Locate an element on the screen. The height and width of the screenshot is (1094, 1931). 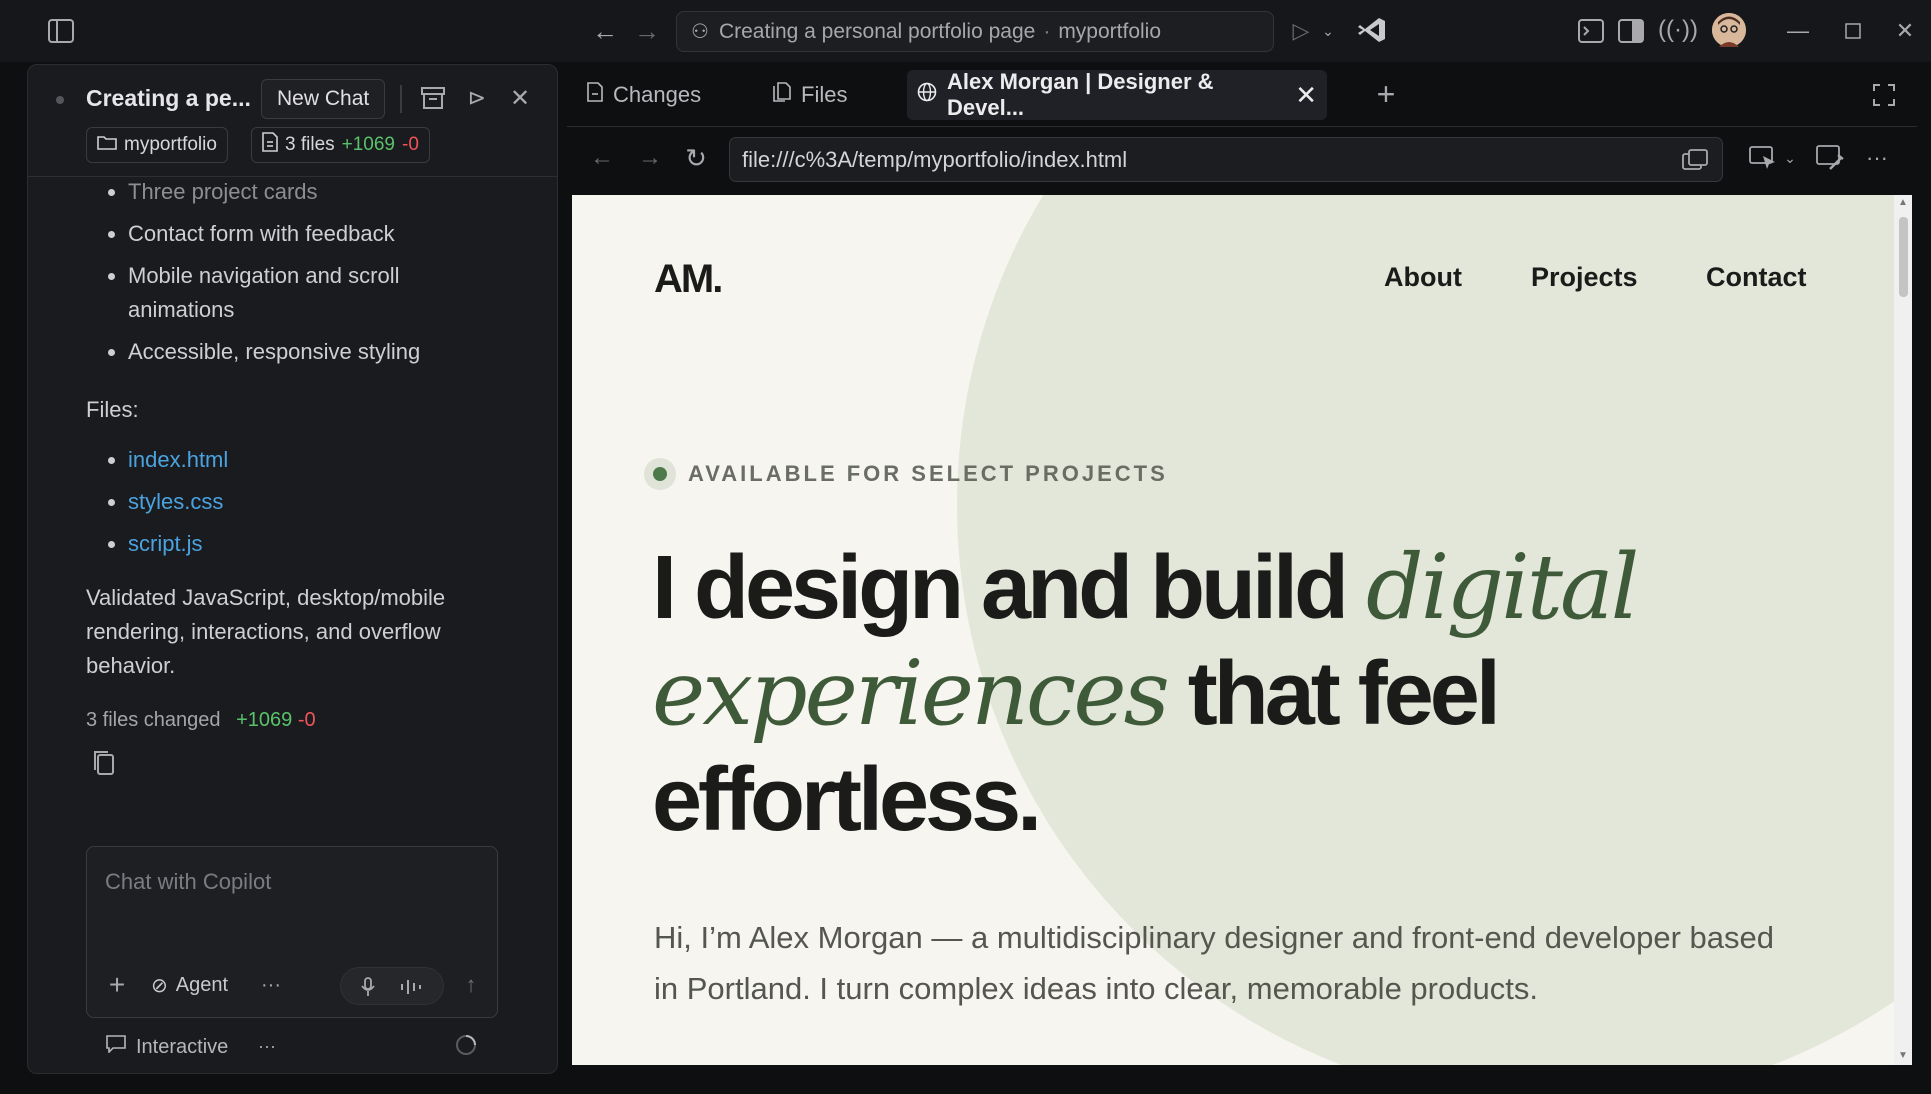
toggle-sidebar-icon is located at coordinates (61, 31).